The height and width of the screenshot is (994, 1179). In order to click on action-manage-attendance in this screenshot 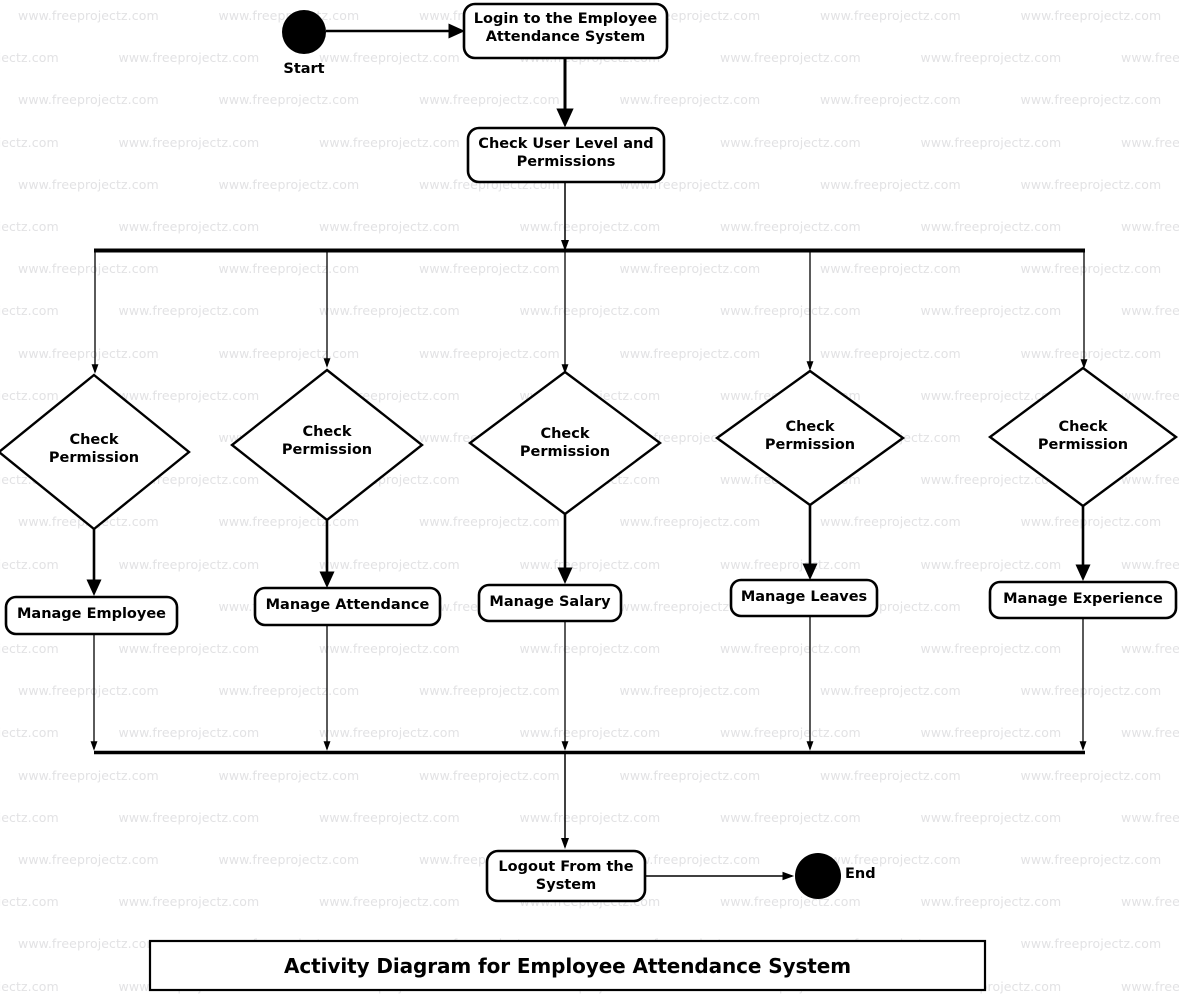, I will do `click(347, 606)`.